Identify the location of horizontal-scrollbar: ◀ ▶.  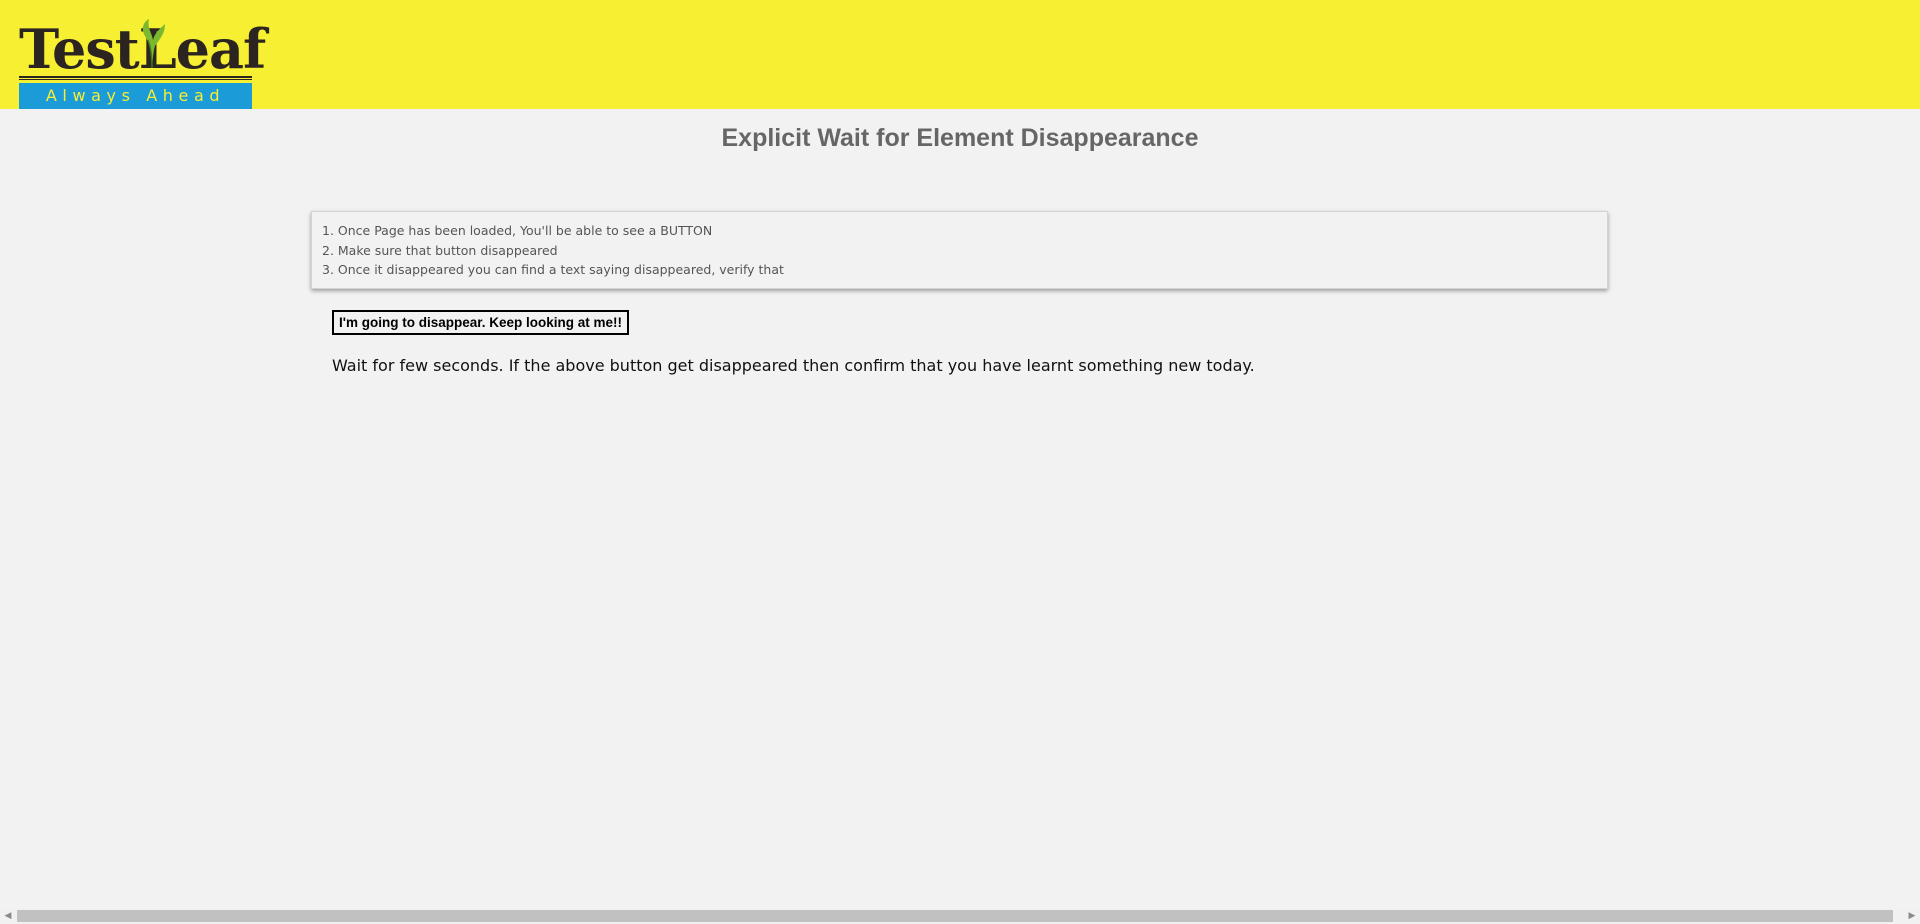
(960, 916).